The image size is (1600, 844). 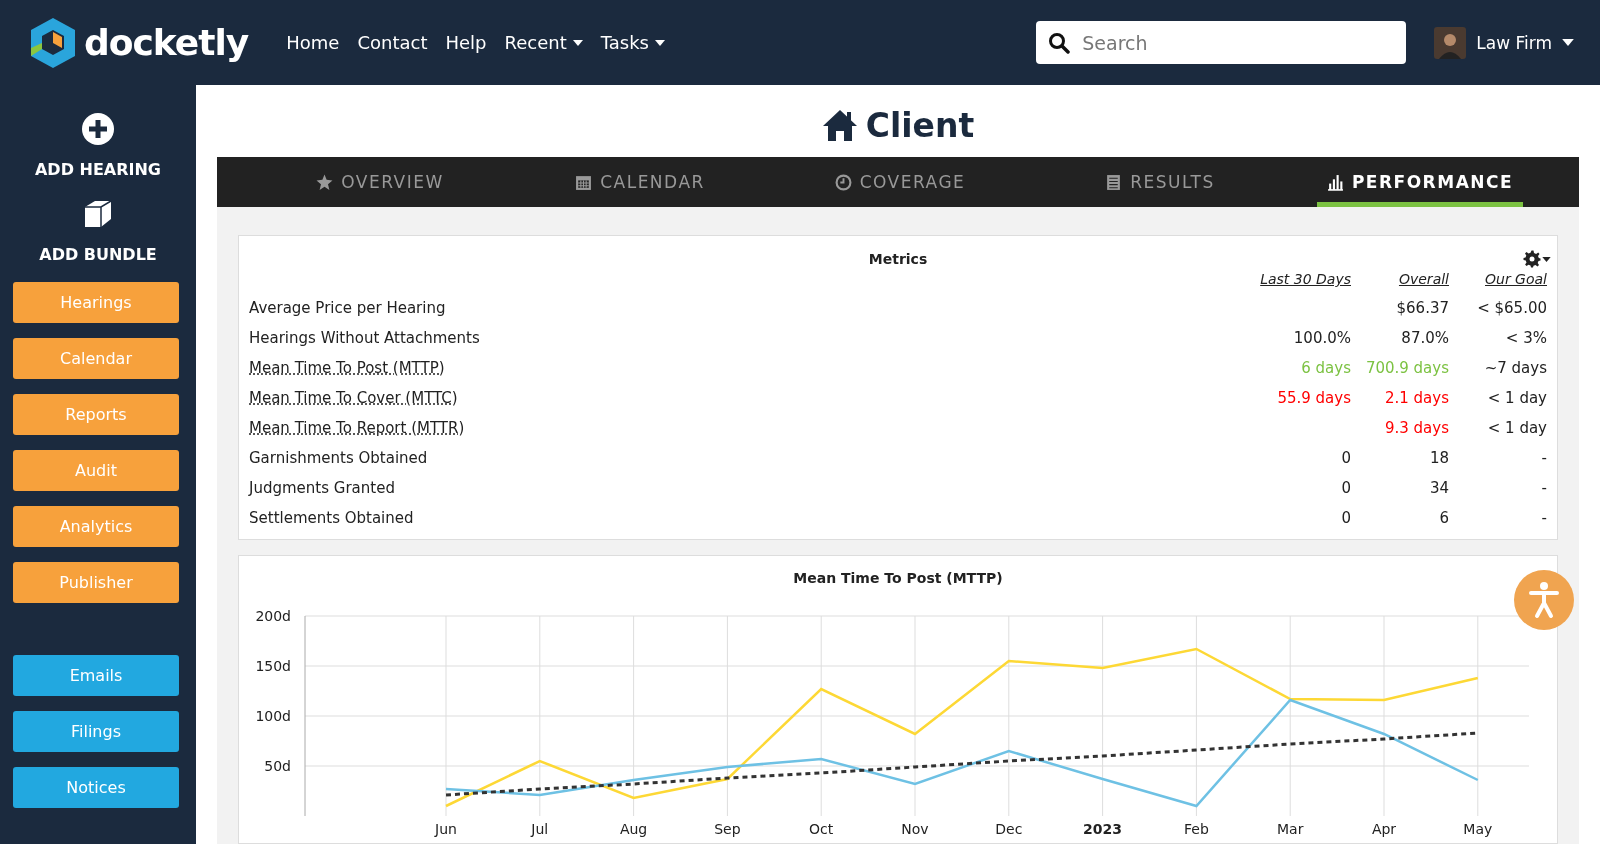 What do you see at coordinates (325, 182) in the screenshot?
I see `star-icon` at bounding box center [325, 182].